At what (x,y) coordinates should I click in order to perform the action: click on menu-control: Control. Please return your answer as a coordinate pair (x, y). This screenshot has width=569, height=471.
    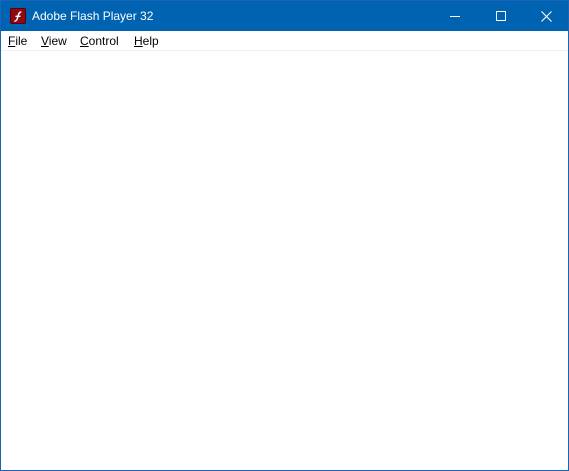
    Looking at the image, I should click on (99, 41).